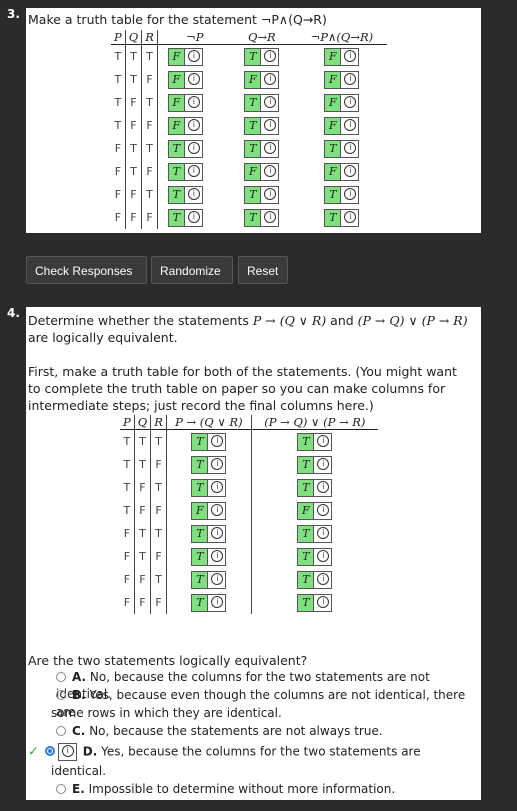 The image size is (517, 811). What do you see at coordinates (118, 37) in the screenshot?
I see `header-p: P` at bounding box center [118, 37].